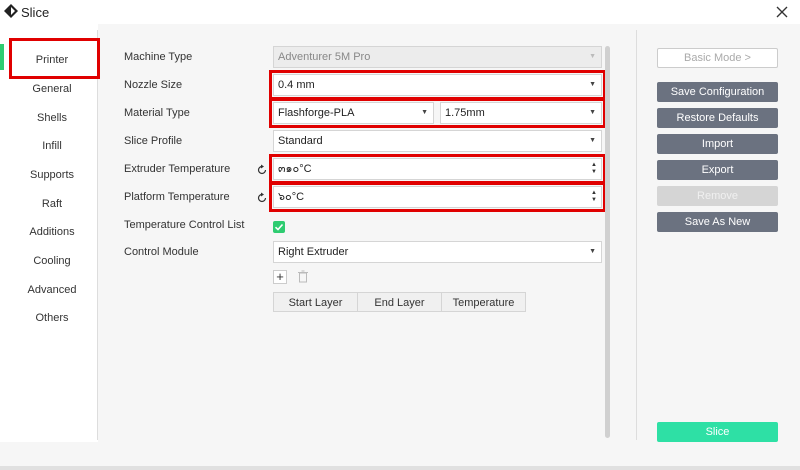 Image resolution: width=800 pixels, height=470 pixels. What do you see at coordinates (717, 58) in the screenshot?
I see `basic-mode-button: Basic Mode >` at bounding box center [717, 58].